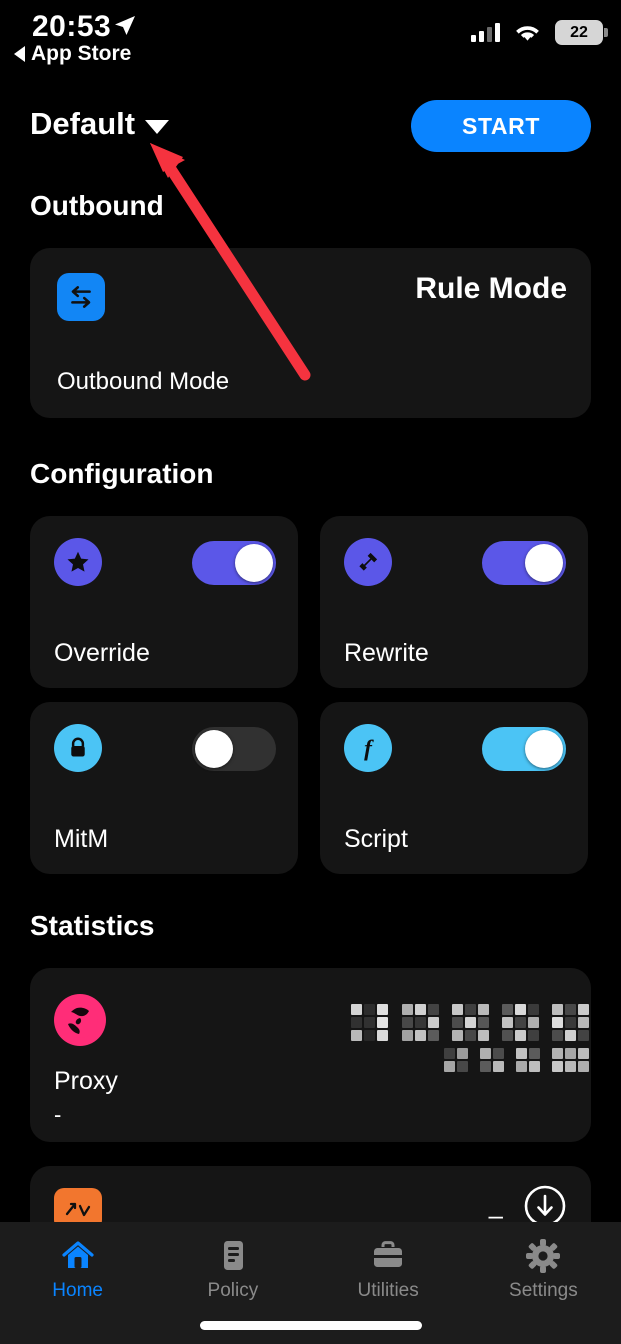  Describe the element at coordinates (102, 653) in the screenshot. I see `config-label-override: Override` at that location.